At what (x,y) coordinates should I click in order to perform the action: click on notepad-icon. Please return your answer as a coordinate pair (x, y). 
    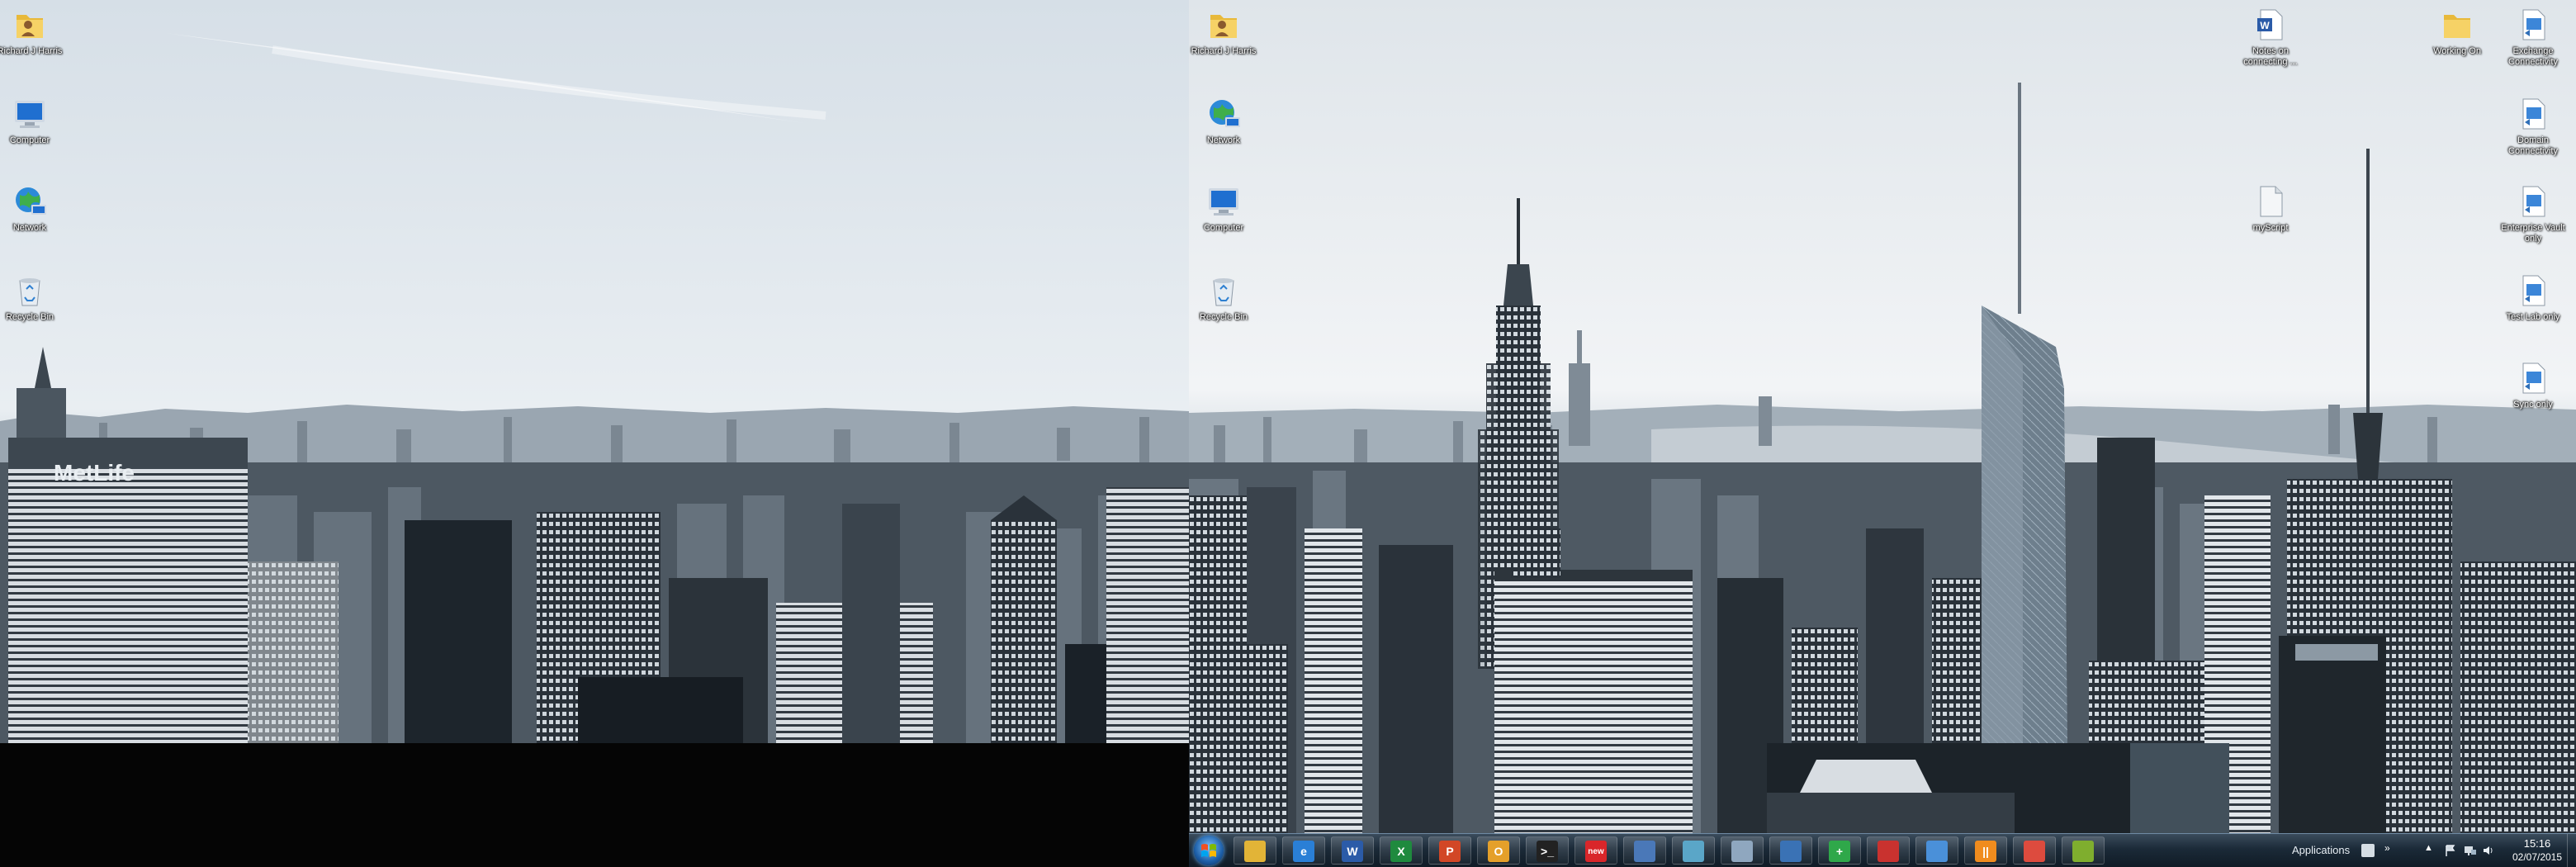
    Looking at the image, I should click on (1693, 851).